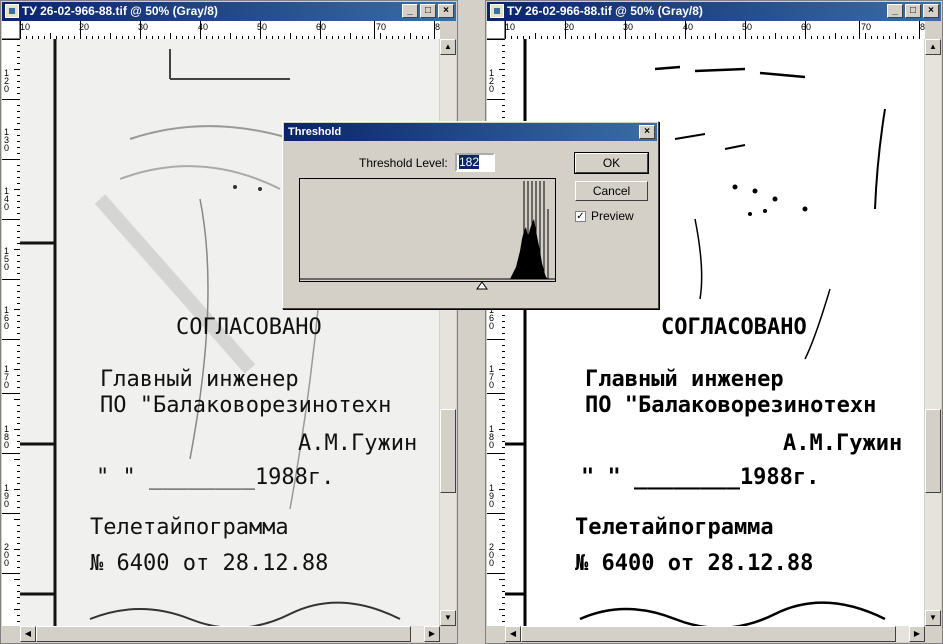 This screenshot has width=943, height=644. I want to click on dialog-title: Threshold, so click(315, 132).